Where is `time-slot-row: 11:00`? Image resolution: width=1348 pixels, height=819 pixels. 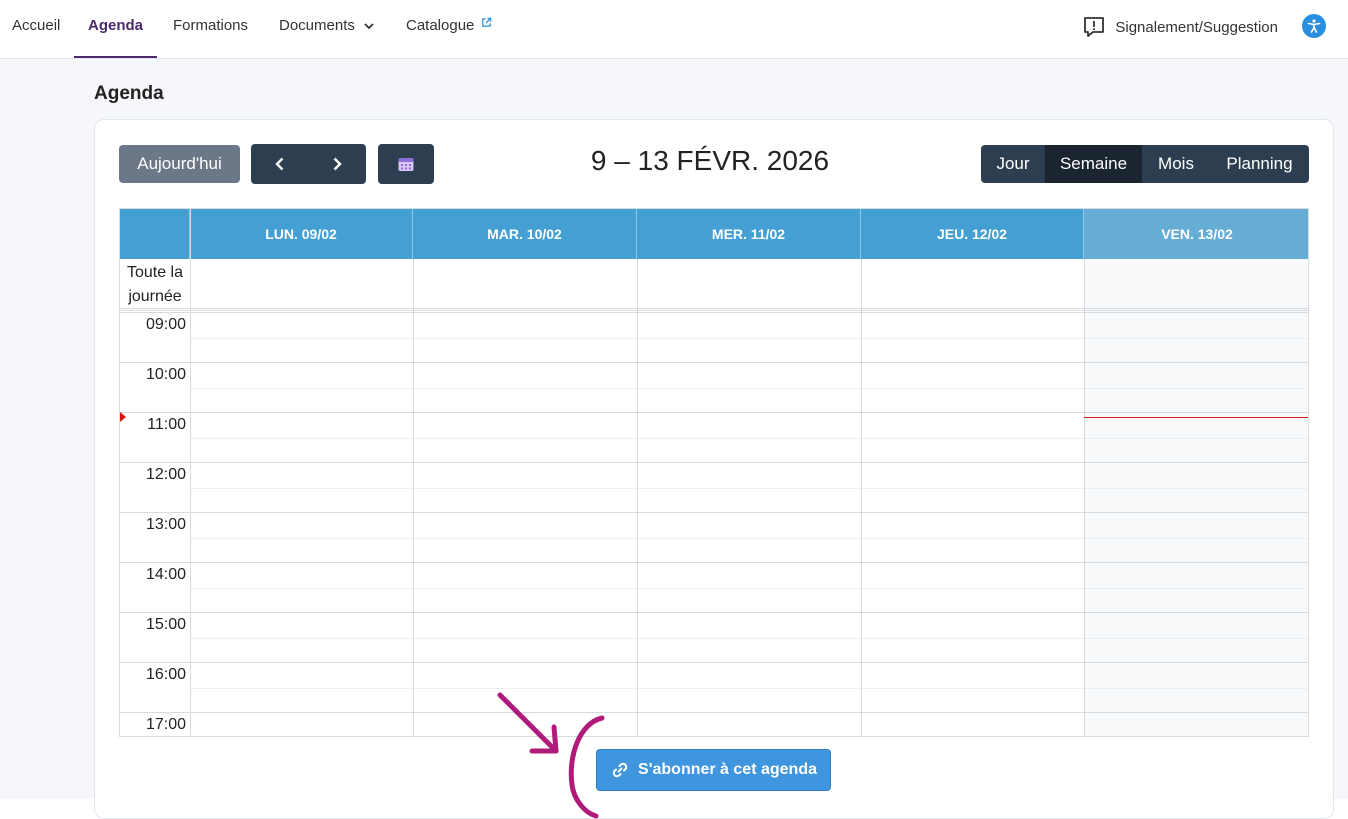 time-slot-row: 11:00 is located at coordinates (714, 437).